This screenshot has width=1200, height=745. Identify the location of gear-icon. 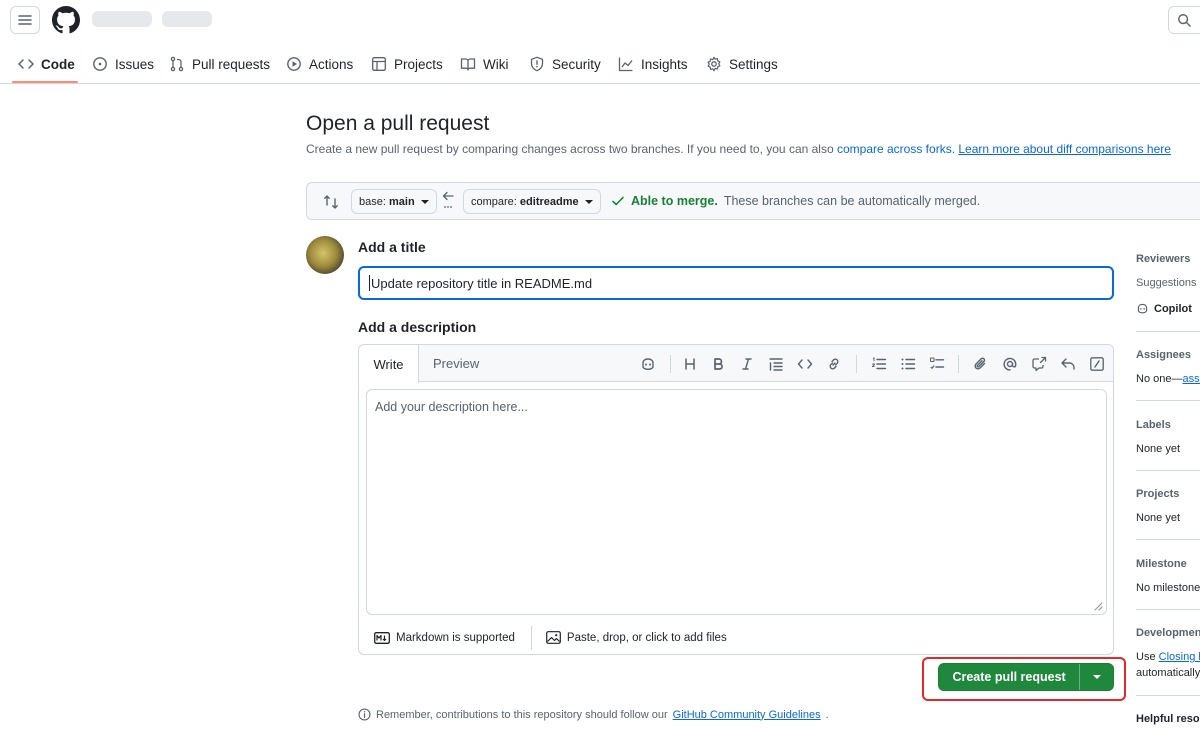
(714, 64).